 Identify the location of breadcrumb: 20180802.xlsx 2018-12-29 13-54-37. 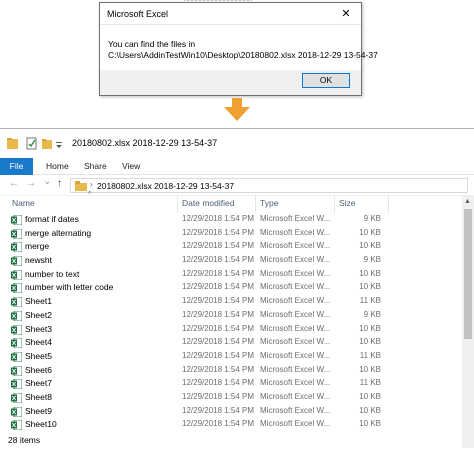
(165, 186).